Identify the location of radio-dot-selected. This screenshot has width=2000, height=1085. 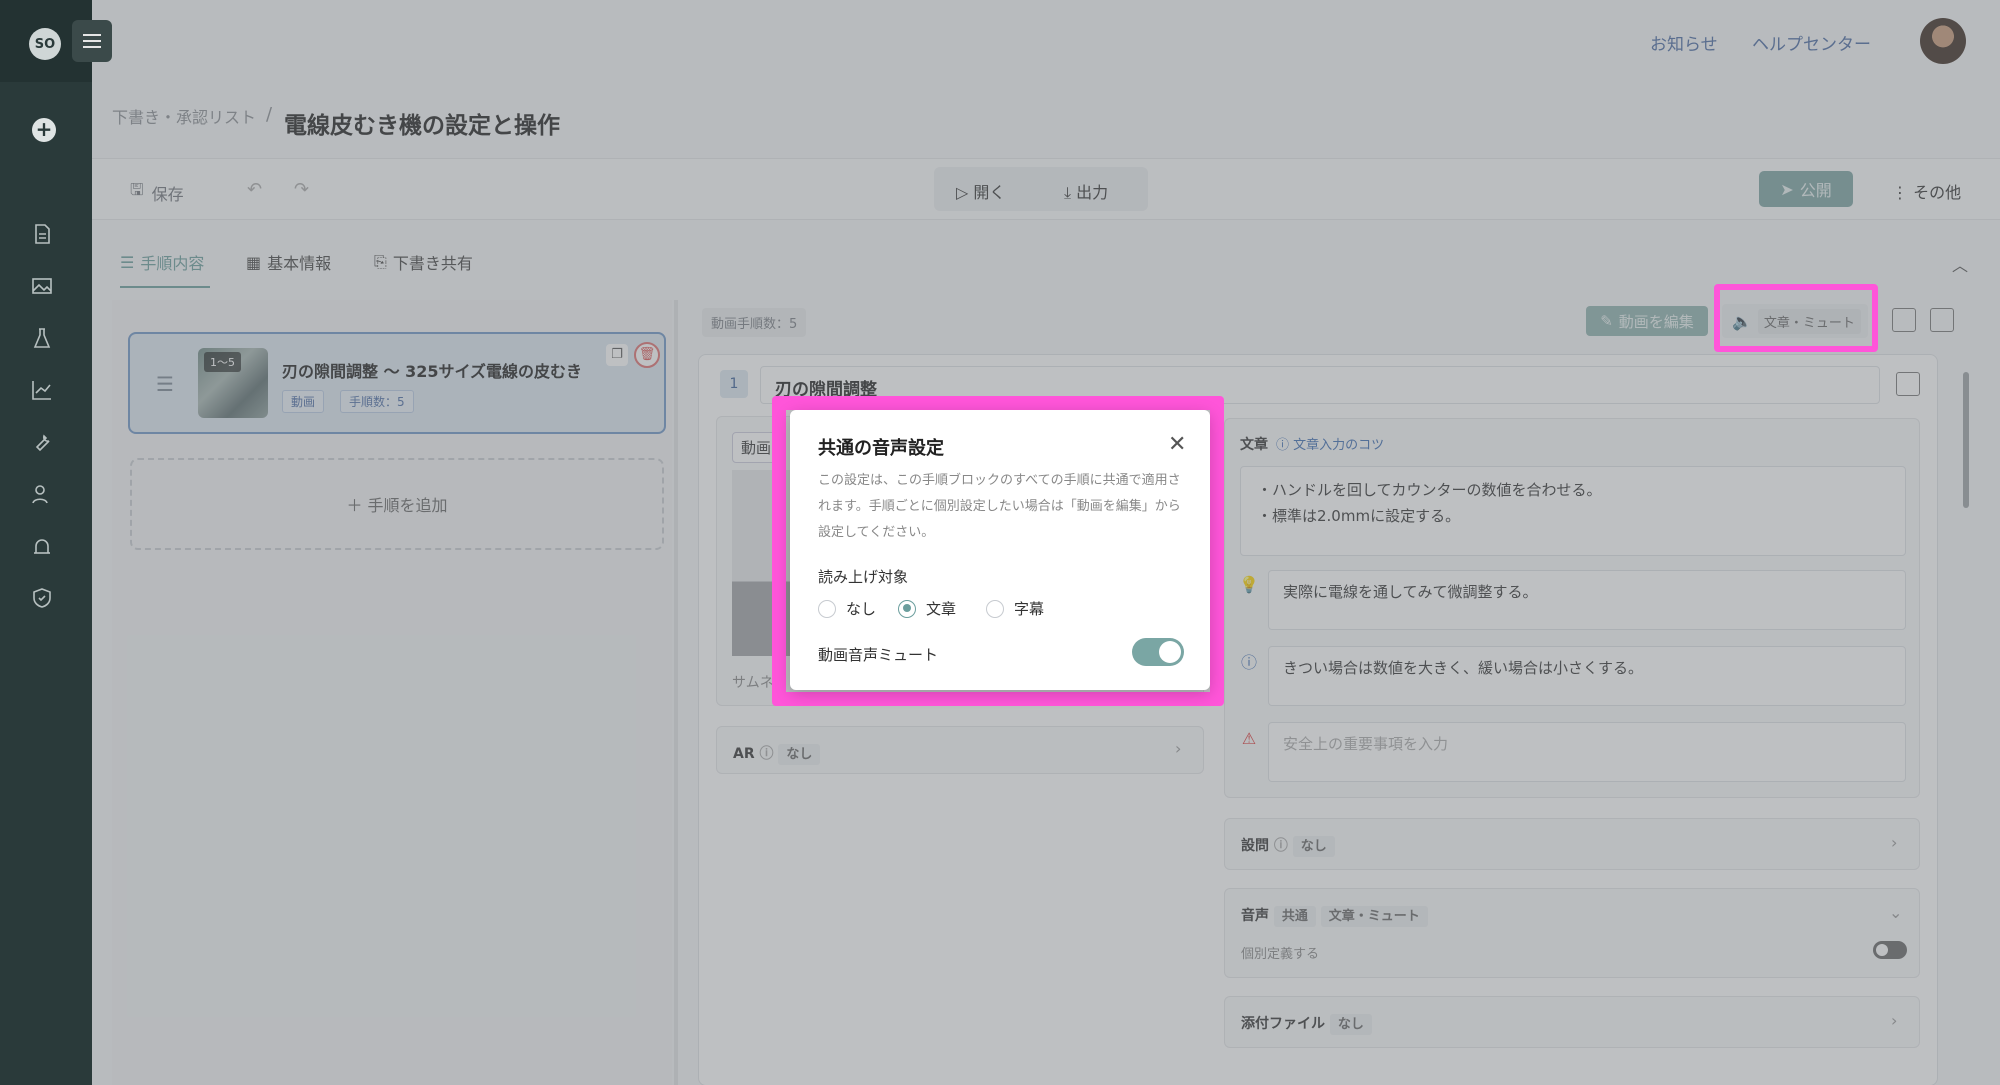
(907, 608).